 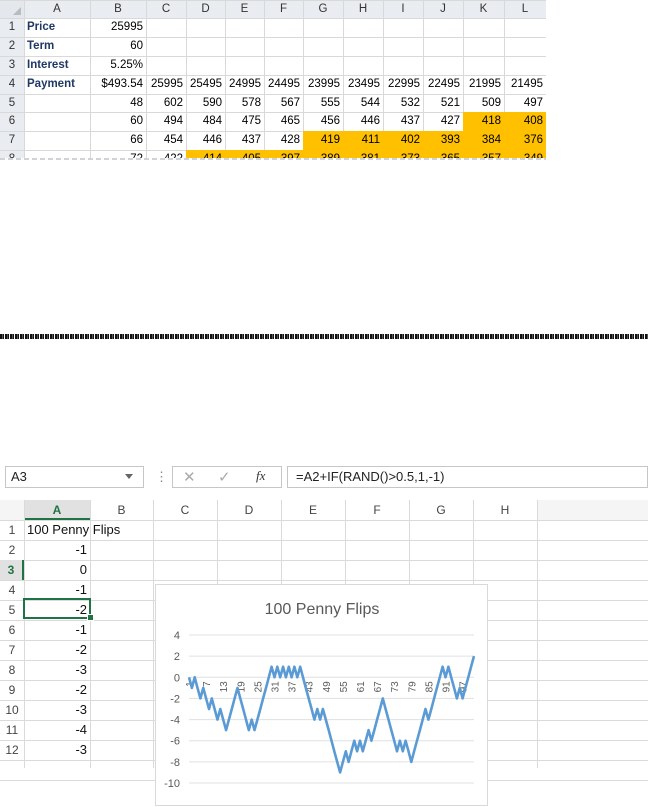 What do you see at coordinates (90, 617) in the screenshot?
I see `fill-handle` at bounding box center [90, 617].